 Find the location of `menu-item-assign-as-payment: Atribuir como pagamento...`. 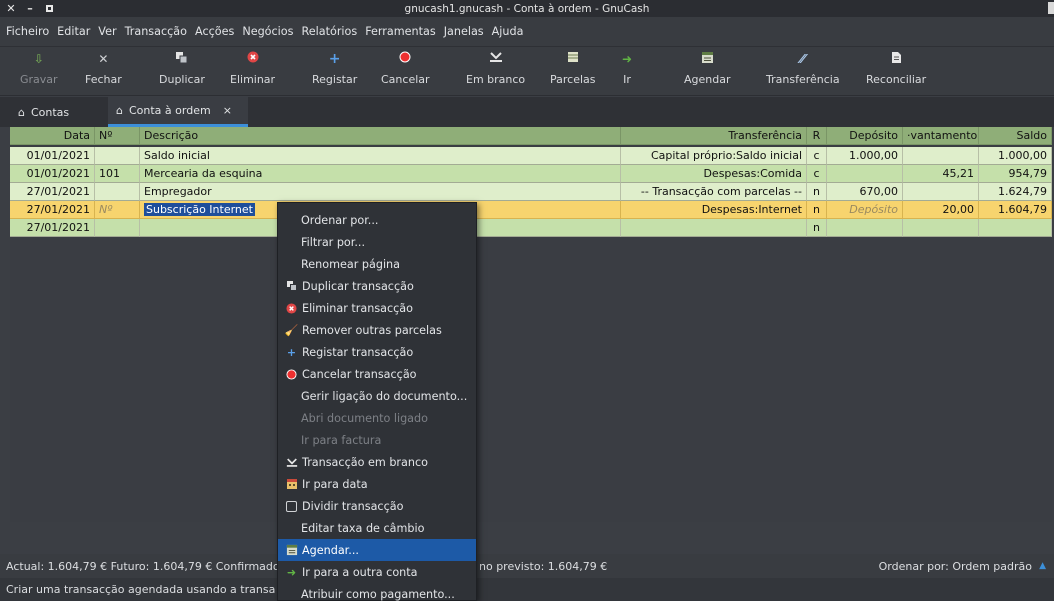

menu-item-assign-as-payment: Atribuir como pagamento... is located at coordinates (377, 592).